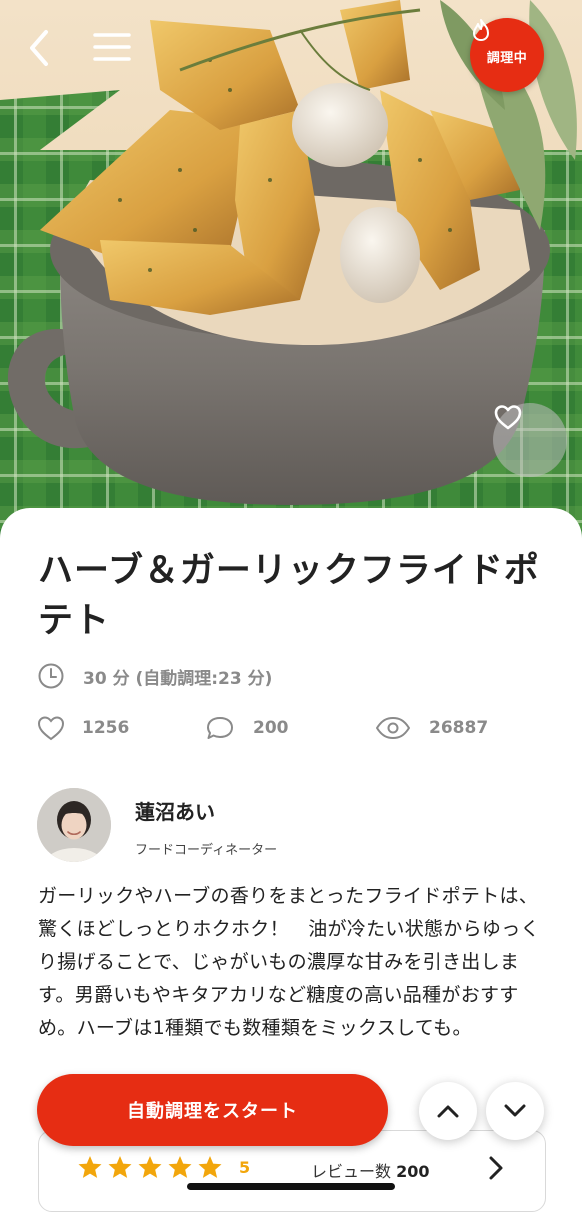 This screenshot has width=582, height=1212. I want to click on eye-icon, so click(393, 728).